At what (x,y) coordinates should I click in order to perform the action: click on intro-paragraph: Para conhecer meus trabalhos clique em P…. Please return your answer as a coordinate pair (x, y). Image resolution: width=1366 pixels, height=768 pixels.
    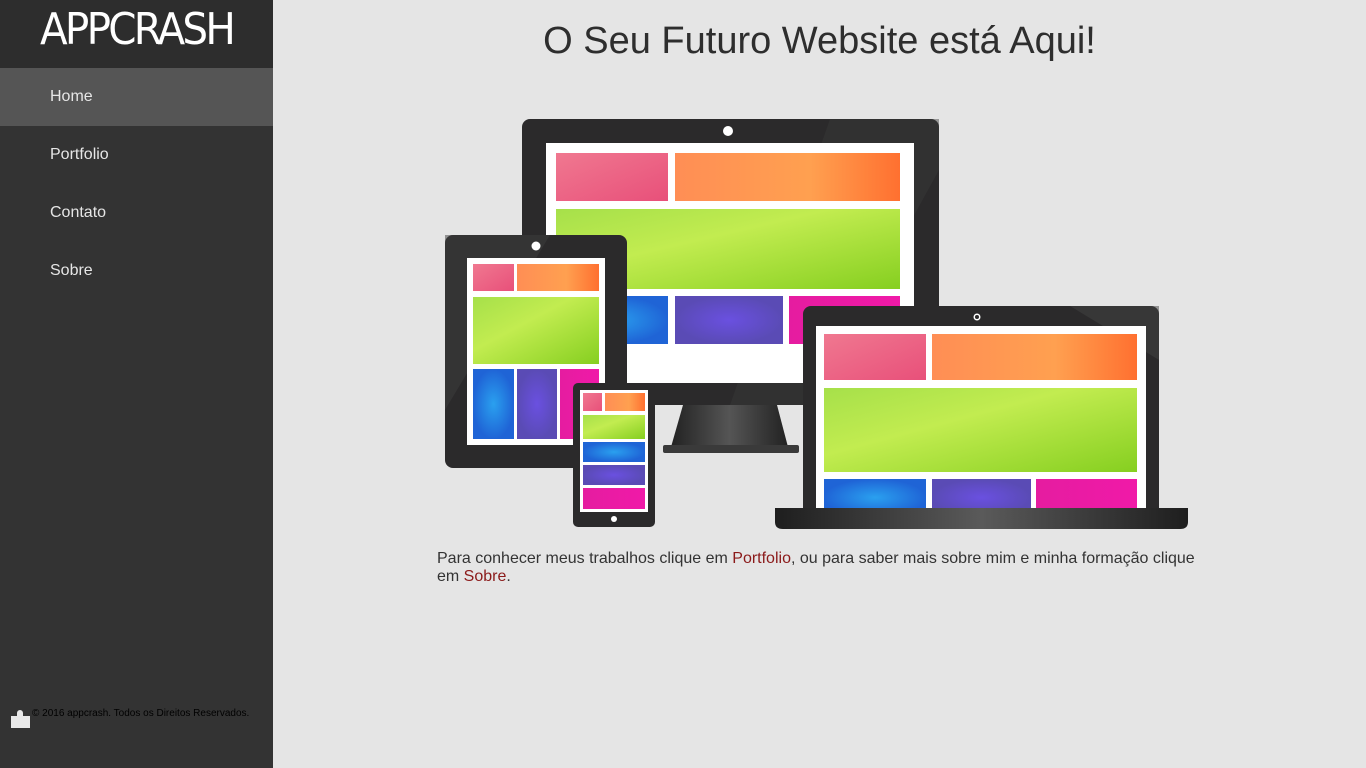
    Looking at the image, I should click on (827, 568).